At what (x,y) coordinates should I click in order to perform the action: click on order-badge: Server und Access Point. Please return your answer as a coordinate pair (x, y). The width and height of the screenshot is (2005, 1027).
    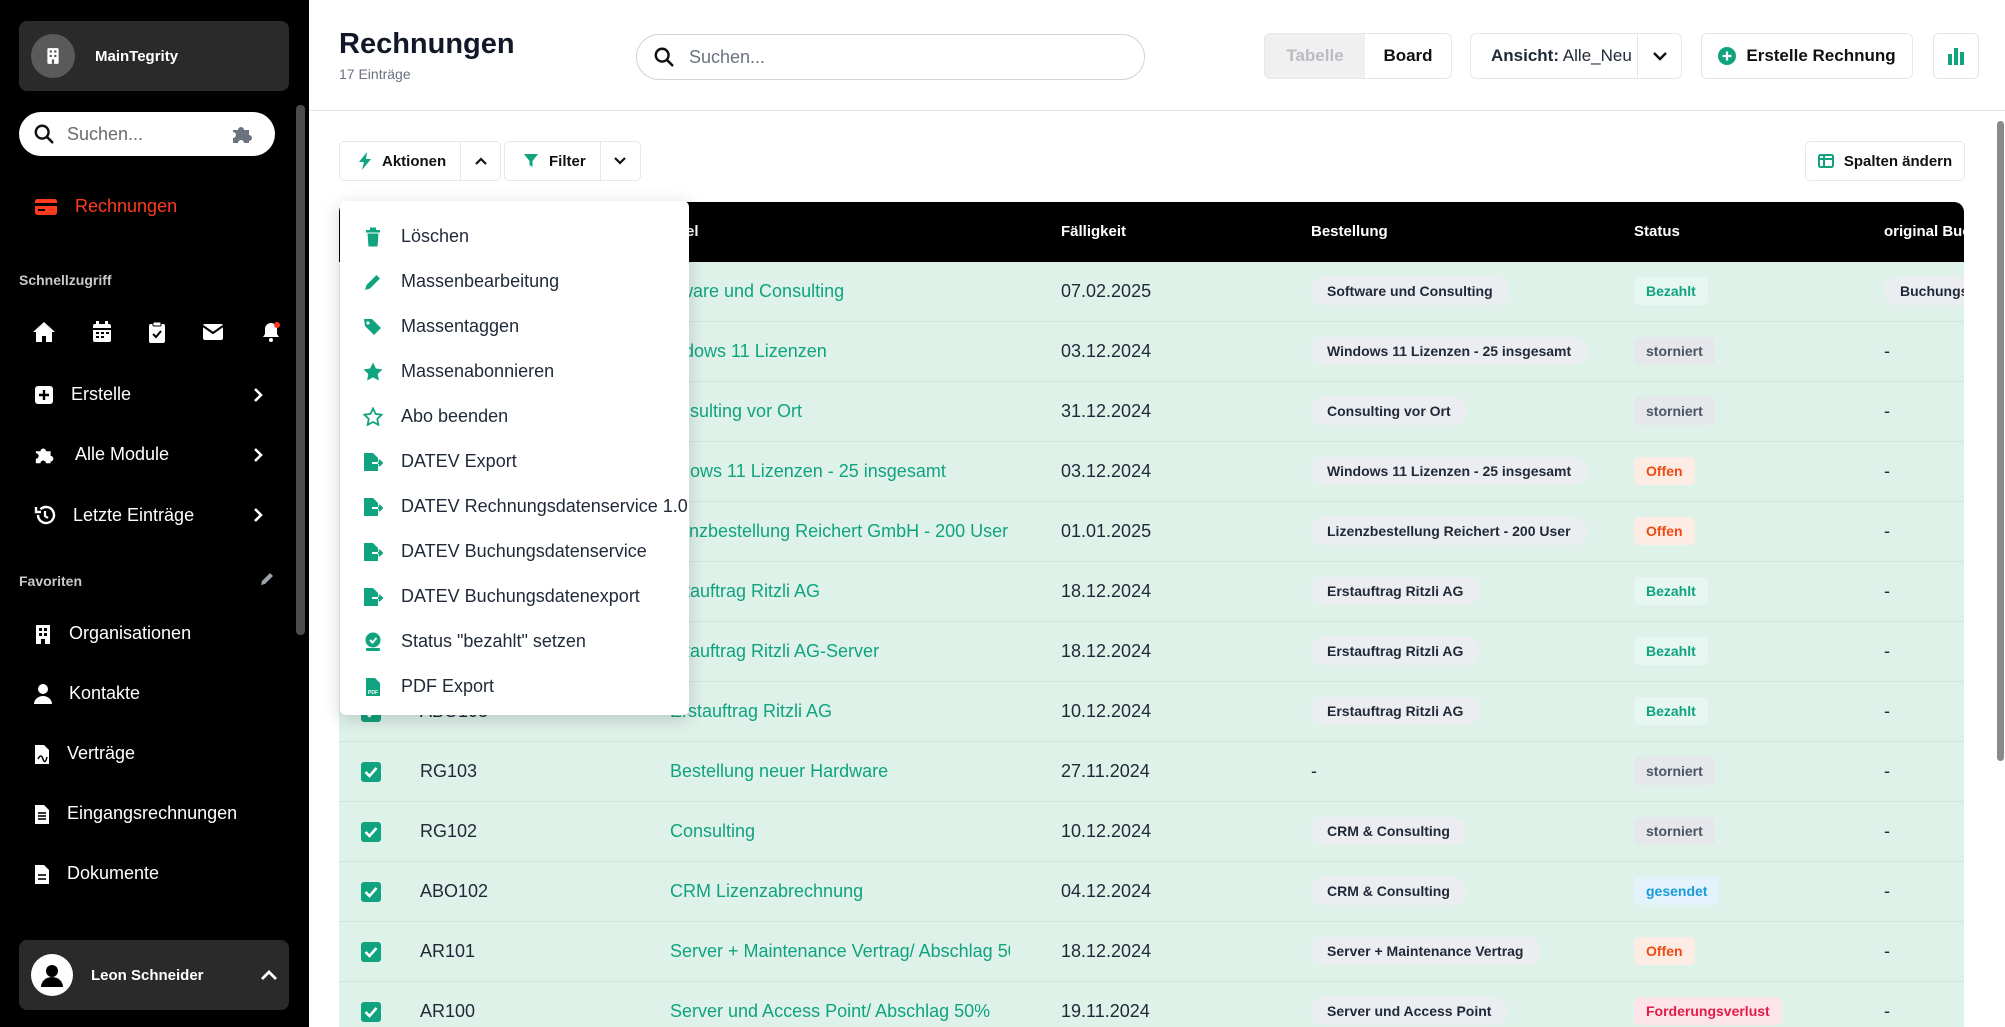
    Looking at the image, I should click on (1409, 1011).